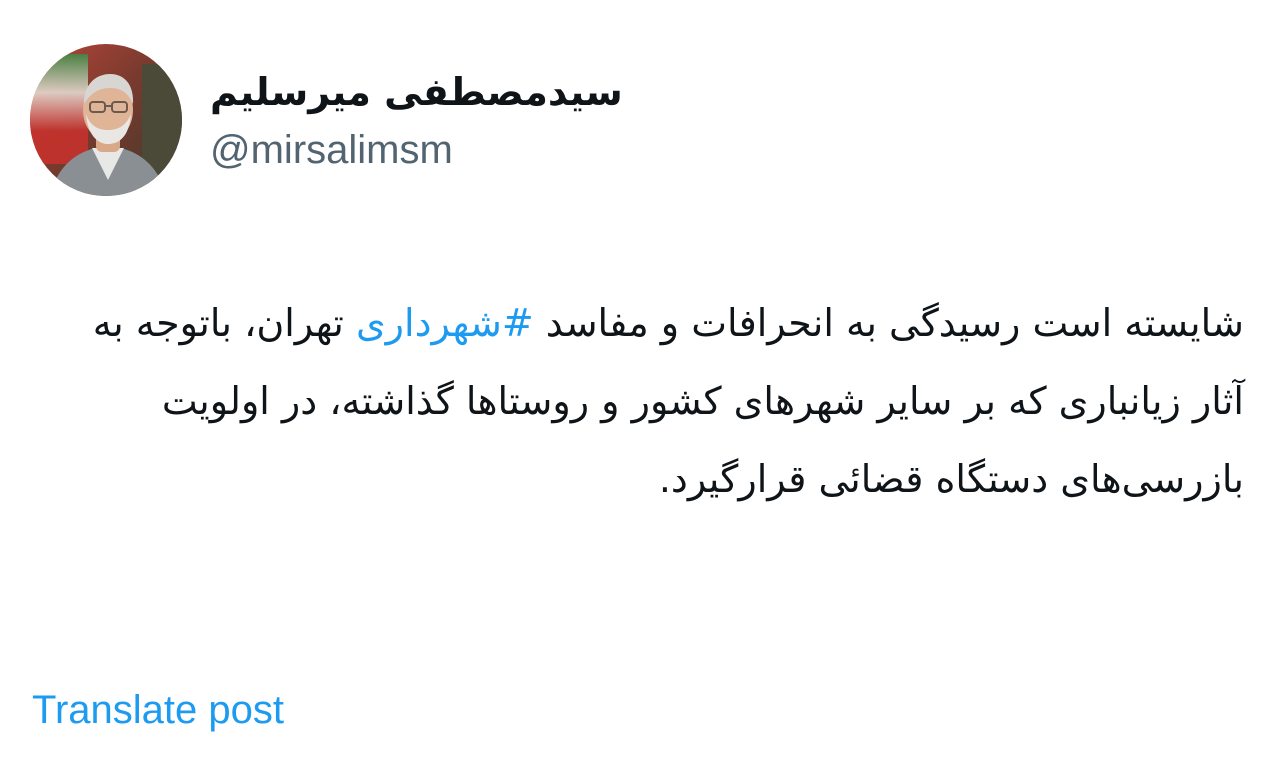  I want to click on avatar, so click(106, 120).